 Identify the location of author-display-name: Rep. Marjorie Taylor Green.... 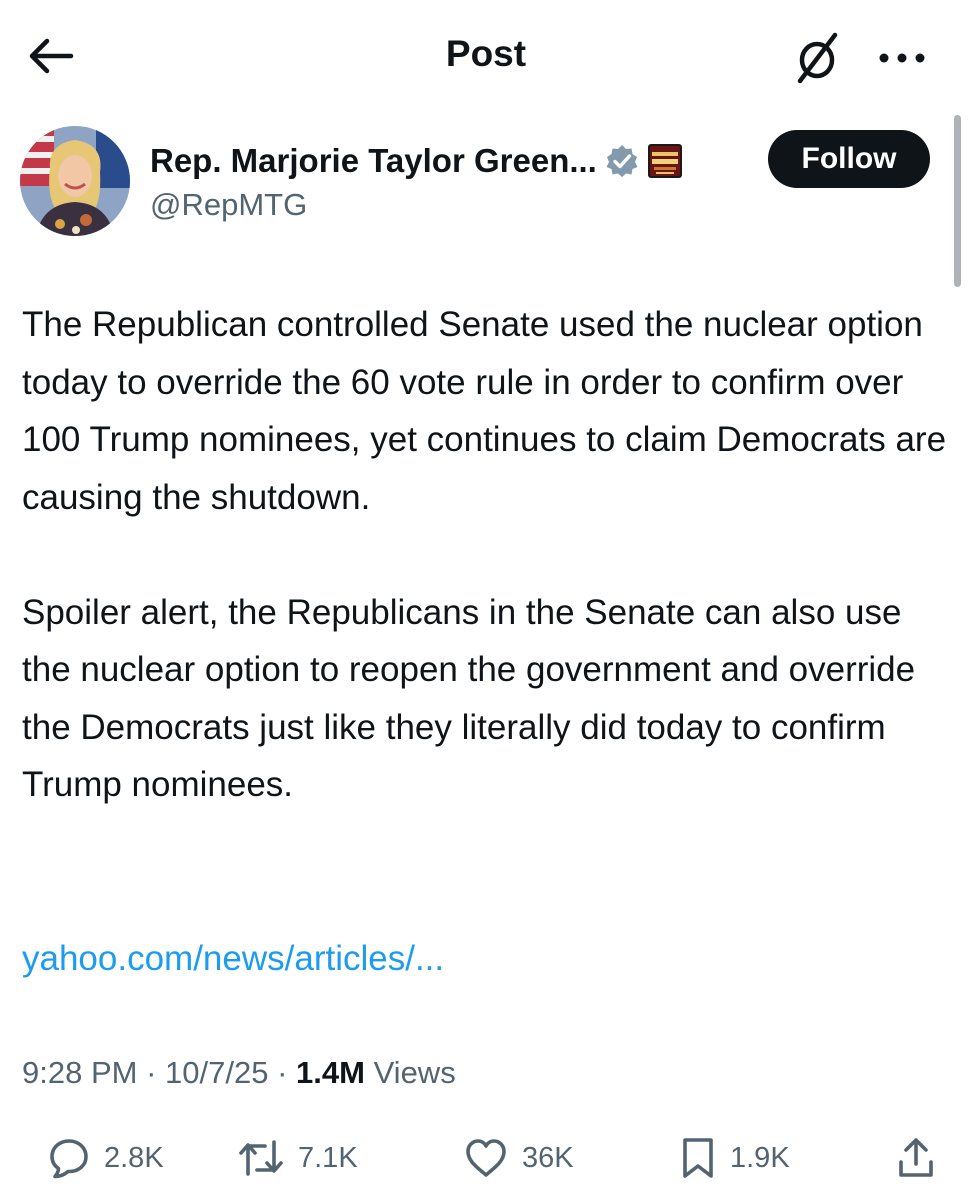
(373, 161).